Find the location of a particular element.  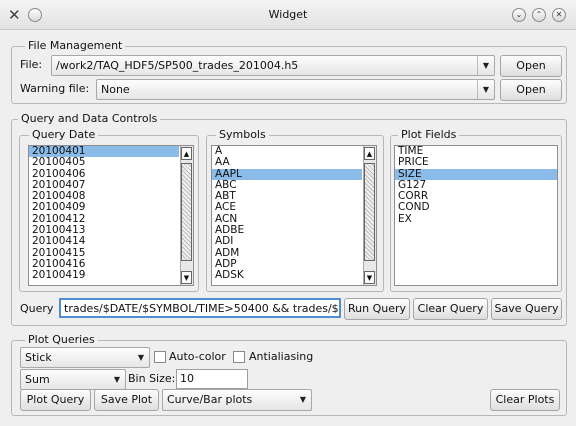

window-title: Widget is located at coordinates (288, 14).